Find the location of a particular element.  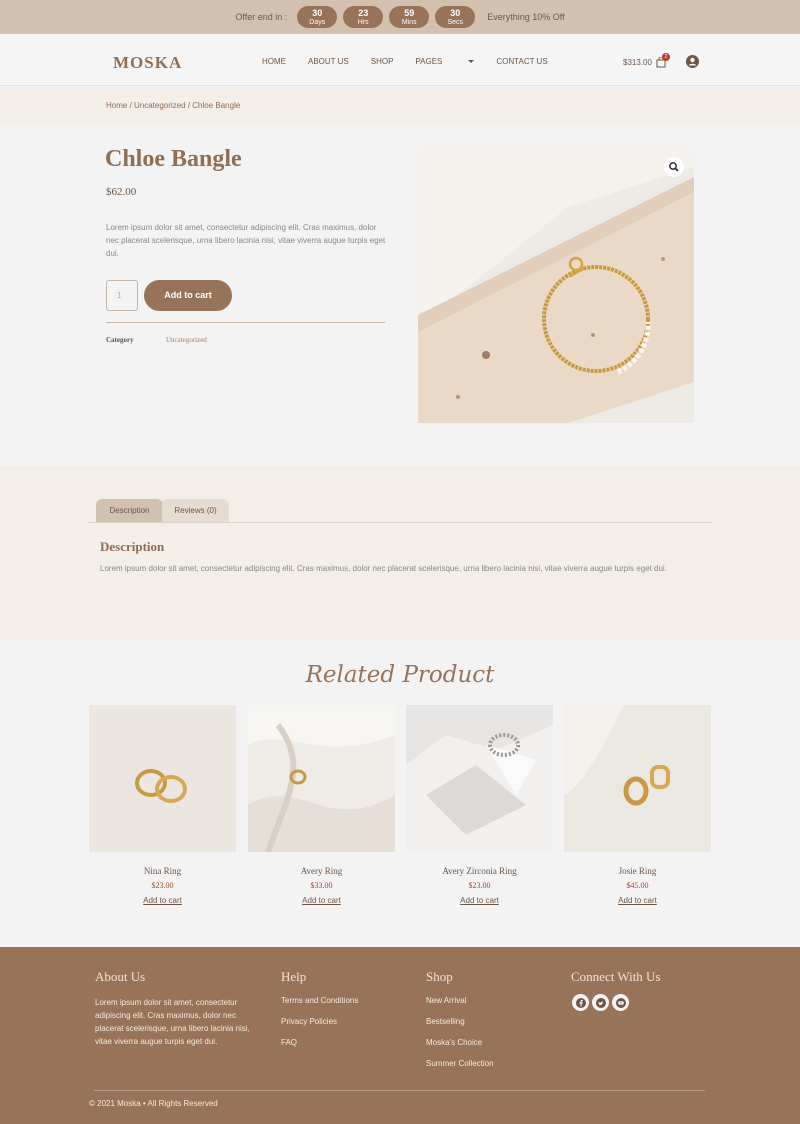

footer-divider is located at coordinates (399, 1090).